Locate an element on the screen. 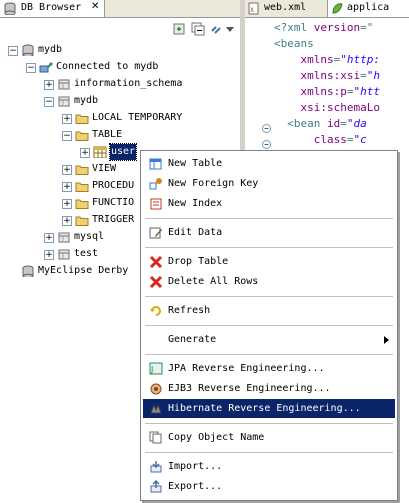 The height and width of the screenshot is (503, 409). code-line: xmlns:xsi="h is located at coordinates (327, 75).